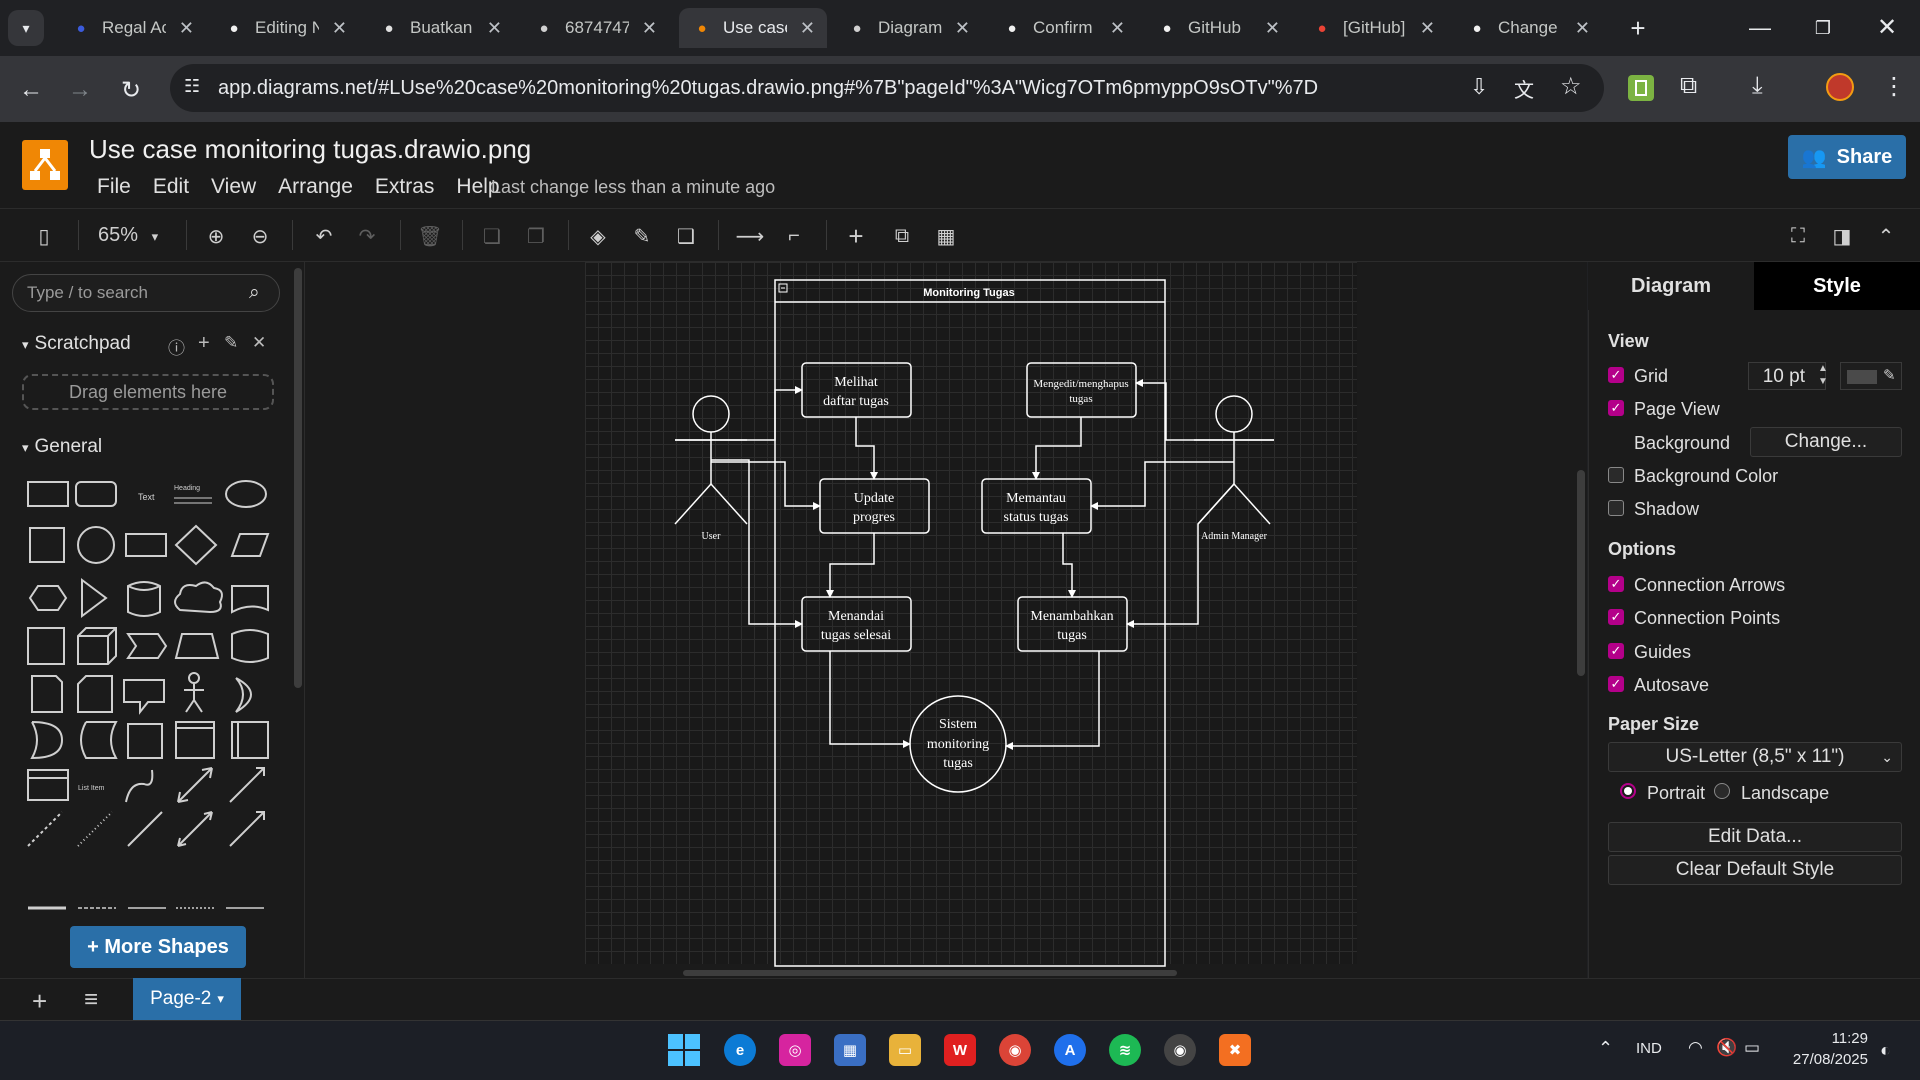 The width and height of the screenshot is (1920, 1080). Describe the element at coordinates (1752, 1048) in the screenshot. I see `battery-icon: ▭` at that location.